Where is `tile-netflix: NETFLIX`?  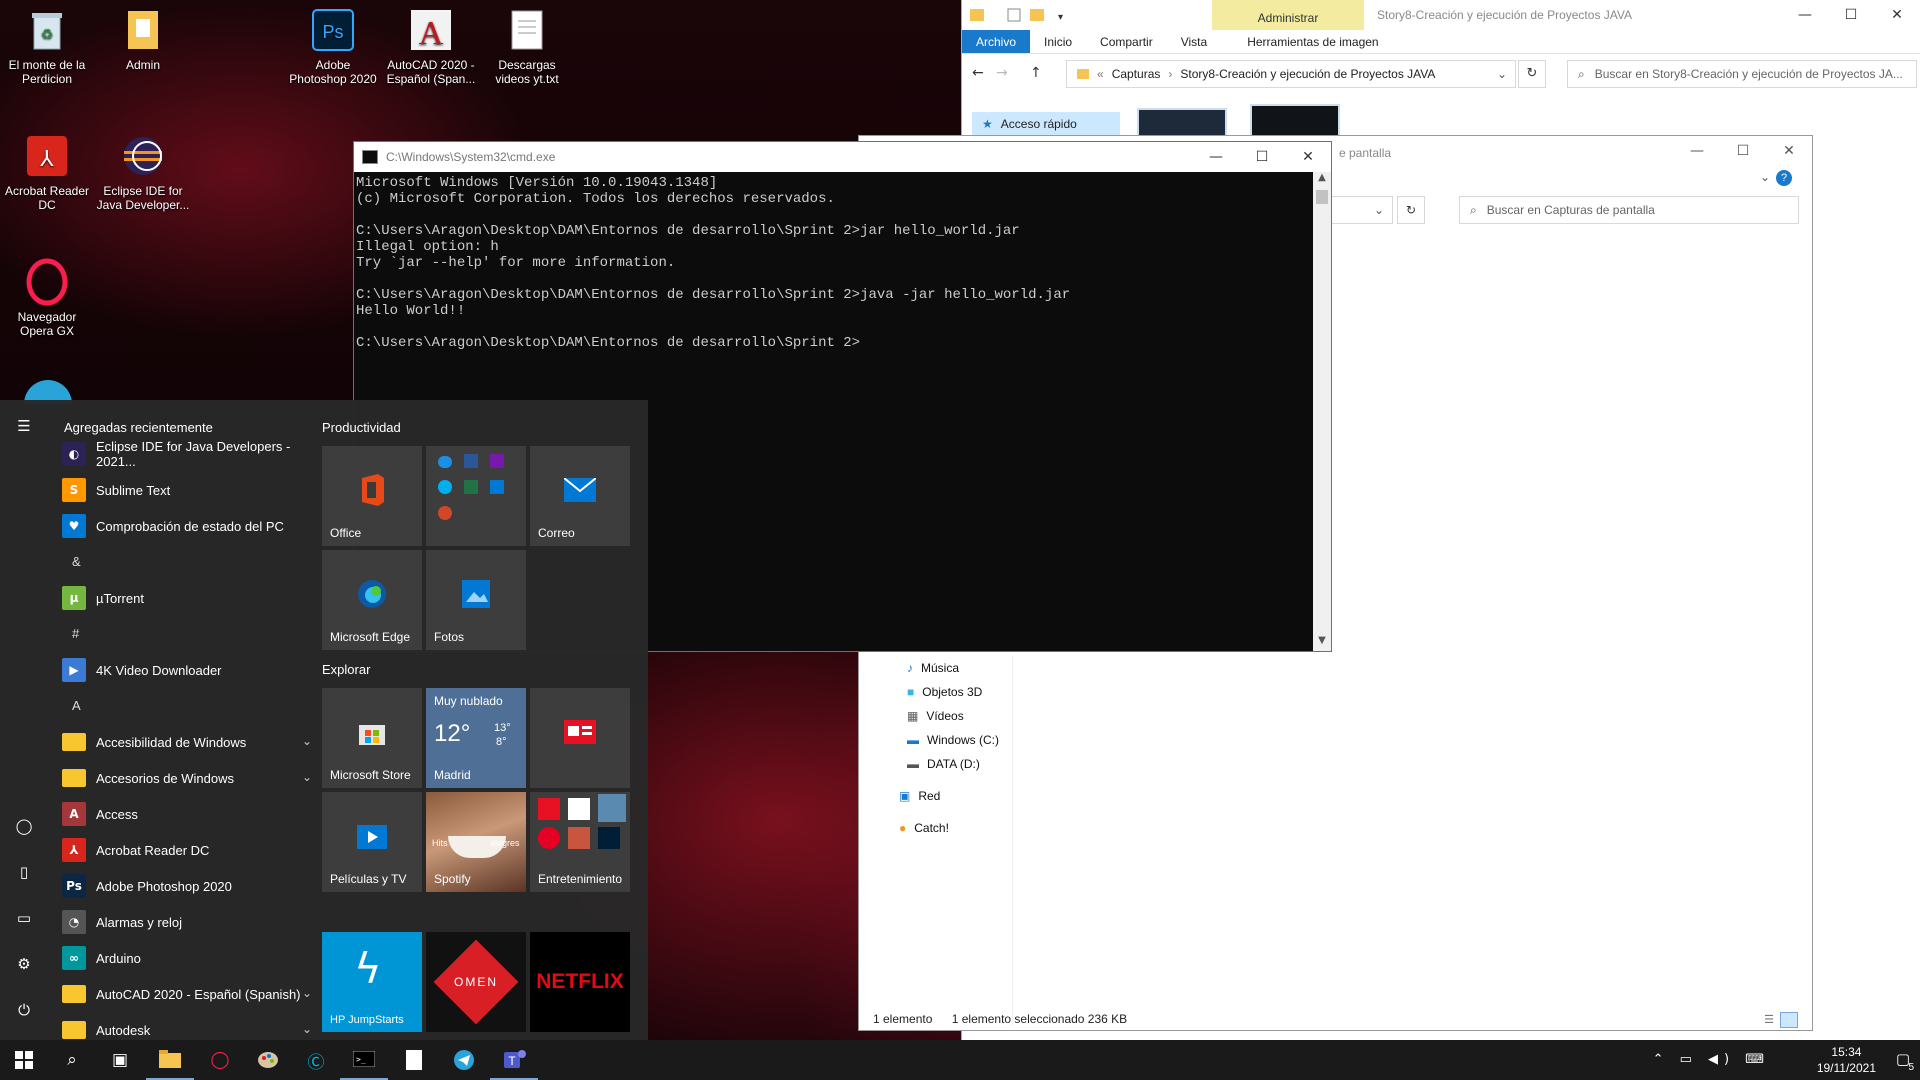
tile-netflix: NETFLIX is located at coordinates (580, 982).